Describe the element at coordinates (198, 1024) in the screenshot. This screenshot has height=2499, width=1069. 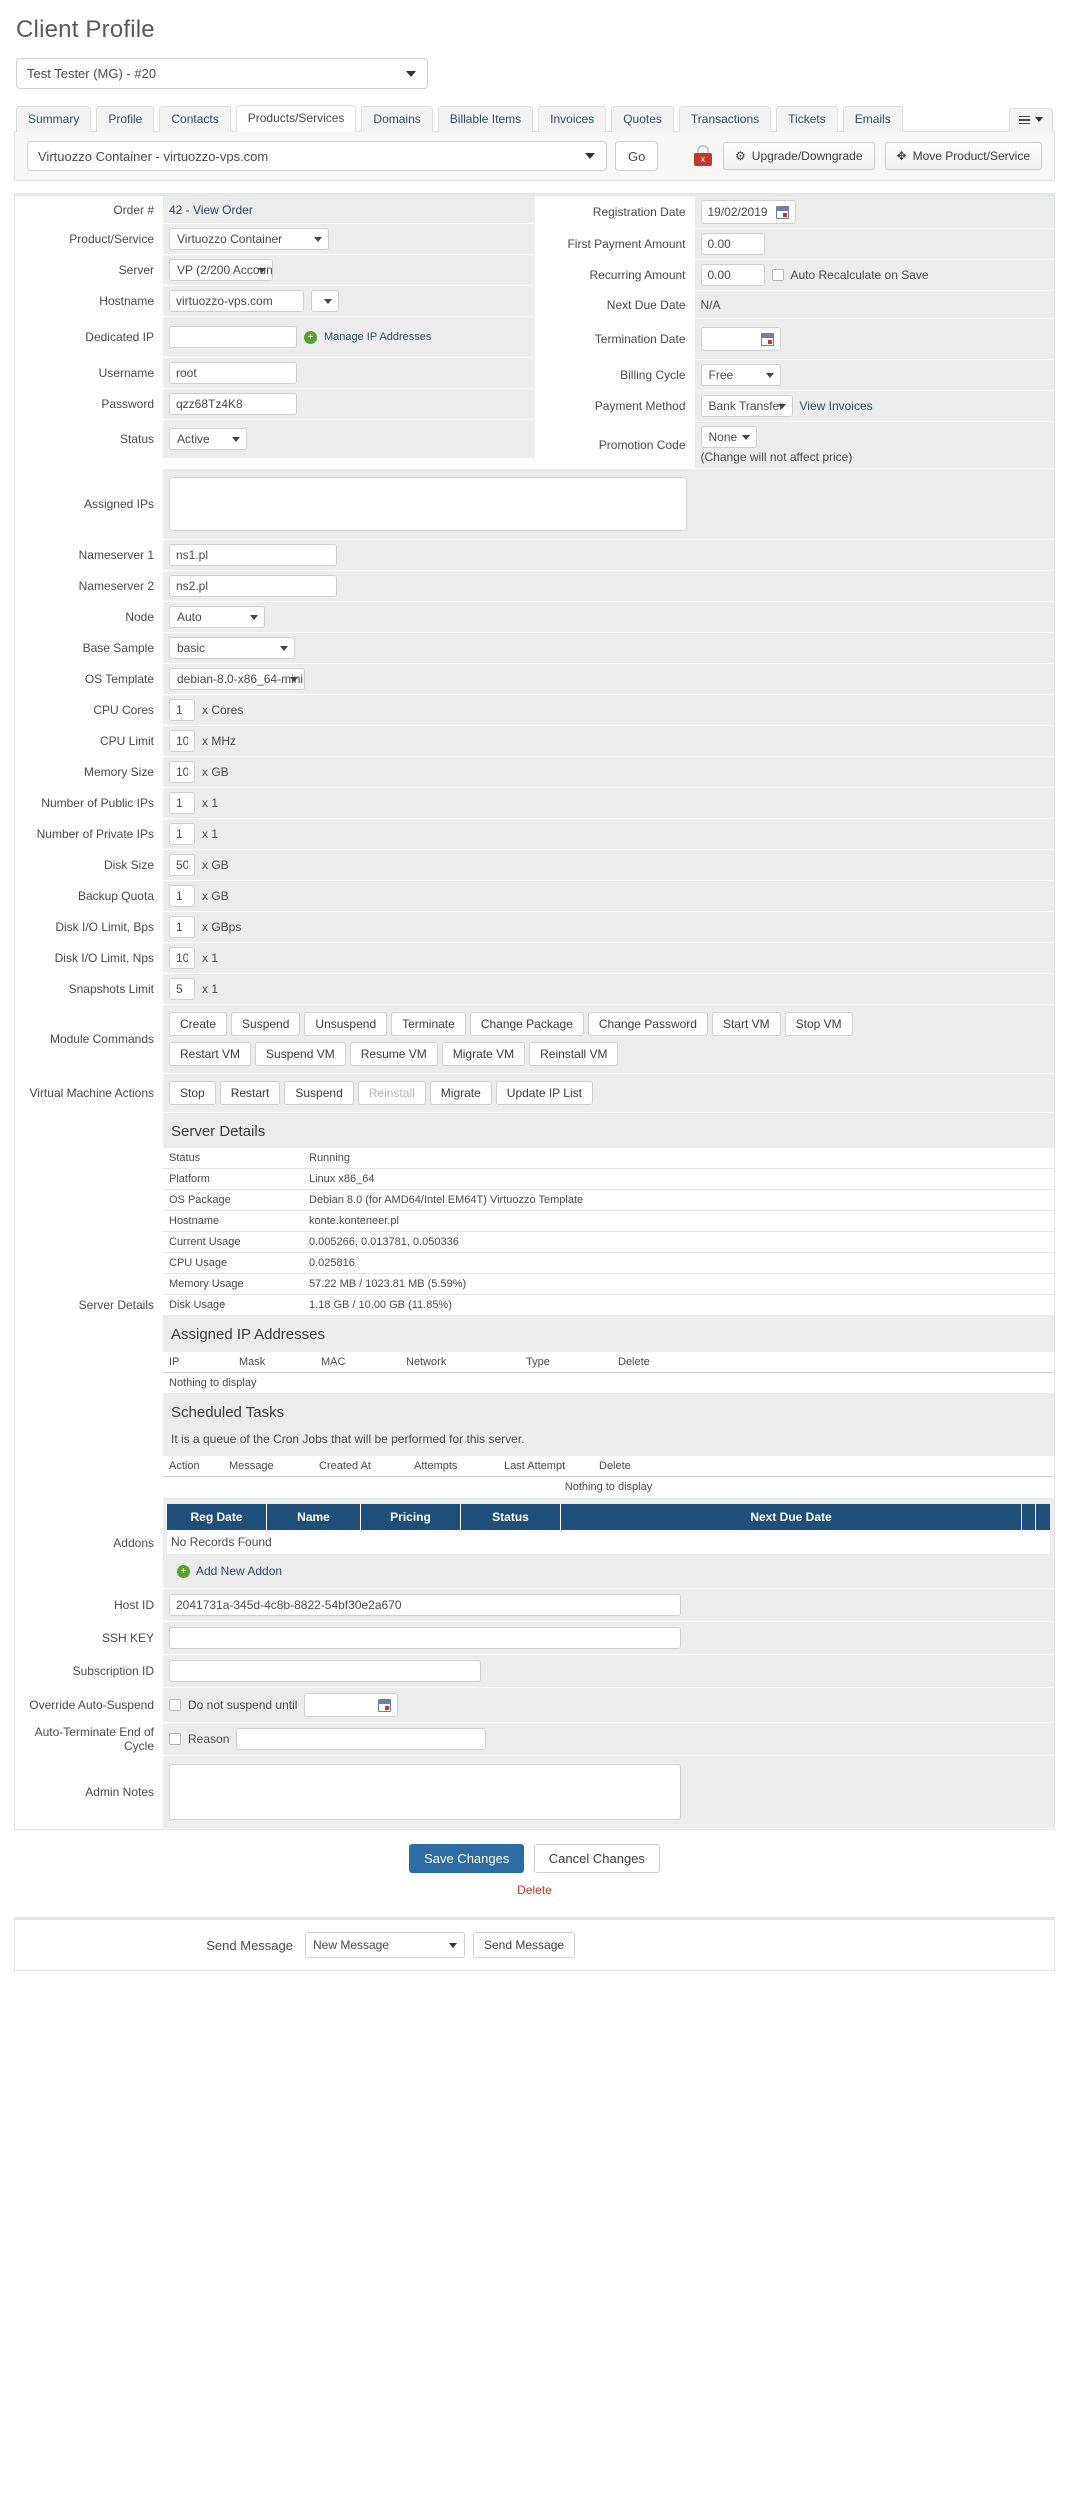
I see `cmd-create: Create` at that location.